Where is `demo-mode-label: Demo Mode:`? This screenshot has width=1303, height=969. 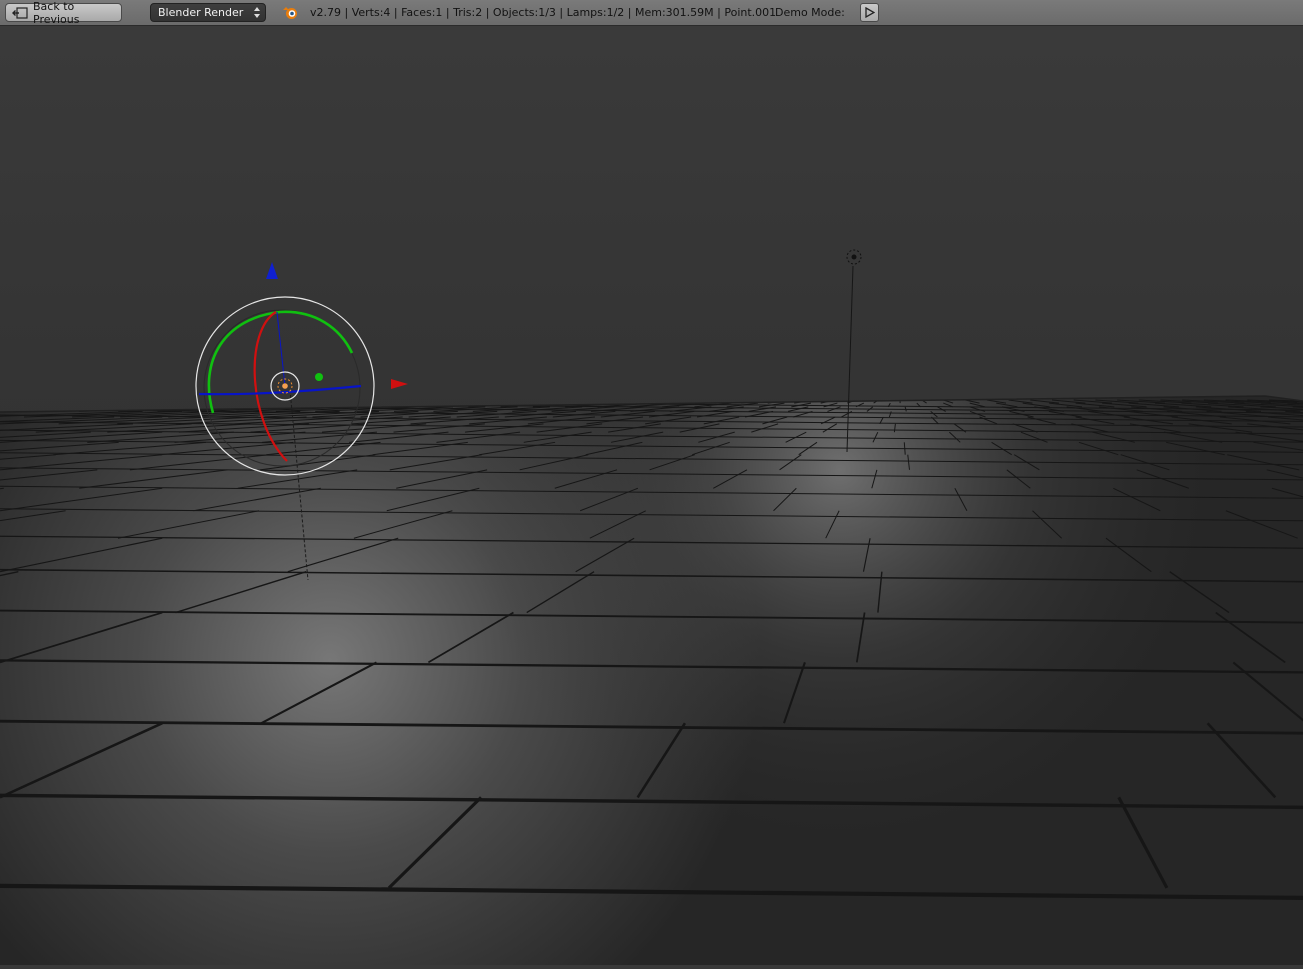
demo-mode-label: Demo Mode: is located at coordinates (810, 12).